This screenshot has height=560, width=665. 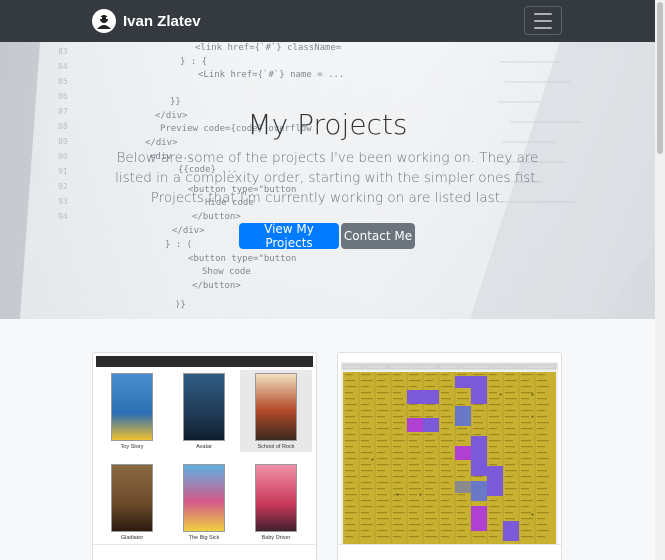 I want to click on brand-link: Ivan Zlatev, so click(x=146, y=21).